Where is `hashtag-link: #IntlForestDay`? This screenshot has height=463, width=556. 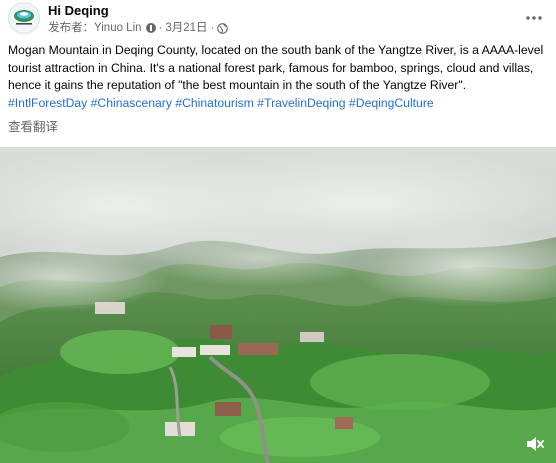 hashtag-link: #IntlForestDay is located at coordinates (47, 103).